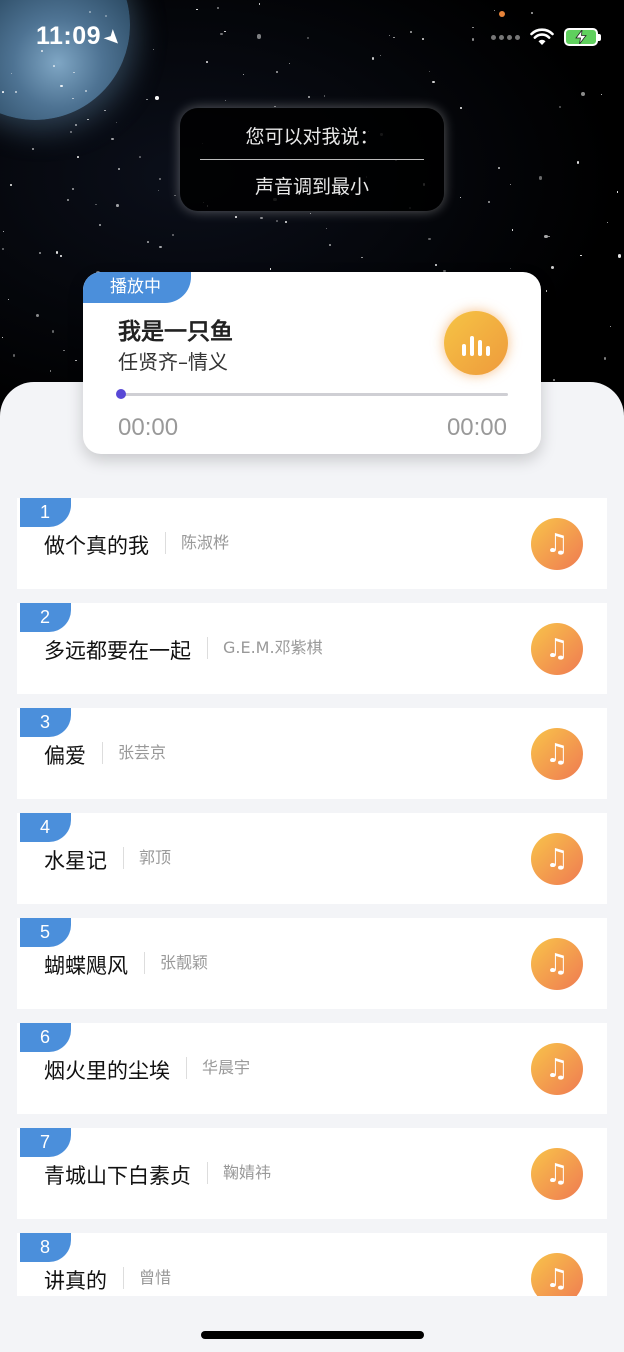 The width and height of the screenshot is (624, 1352). I want to click on song-title: 做个真的我, so click(96, 546).